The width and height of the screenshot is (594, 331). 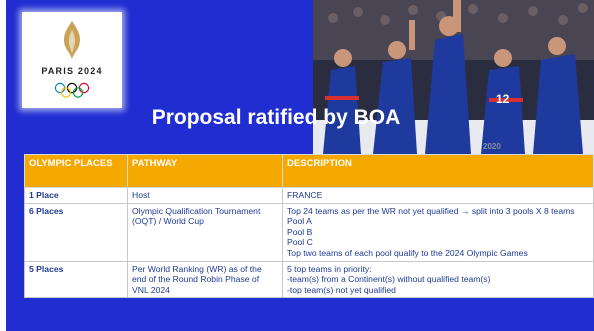 What do you see at coordinates (305, 195) in the screenshot?
I see `description-line: FRANCE` at bounding box center [305, 195].